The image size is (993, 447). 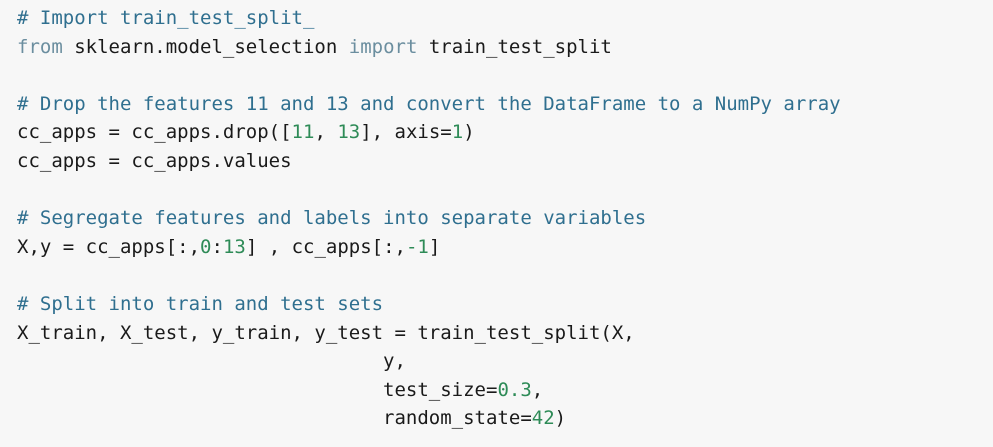 What do you see at coordinates (40, 46) in the screenshot?
I see `code-keyword: from` at bounding box center [40, 46].